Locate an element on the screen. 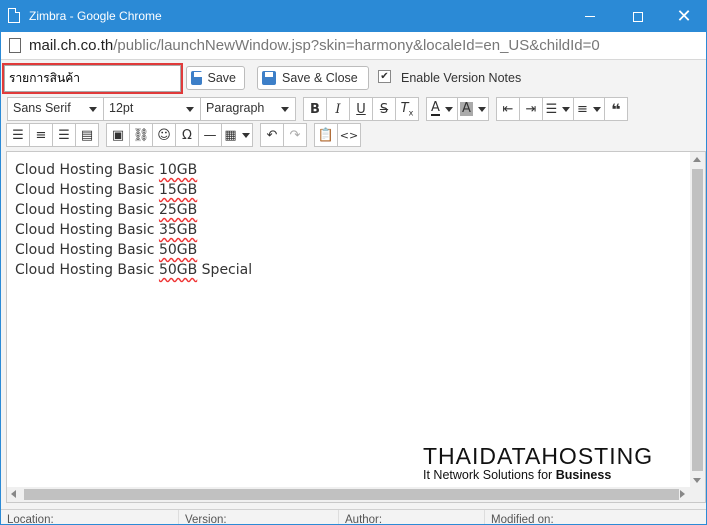  location-label: Location: is located at coordinates (90, 517).